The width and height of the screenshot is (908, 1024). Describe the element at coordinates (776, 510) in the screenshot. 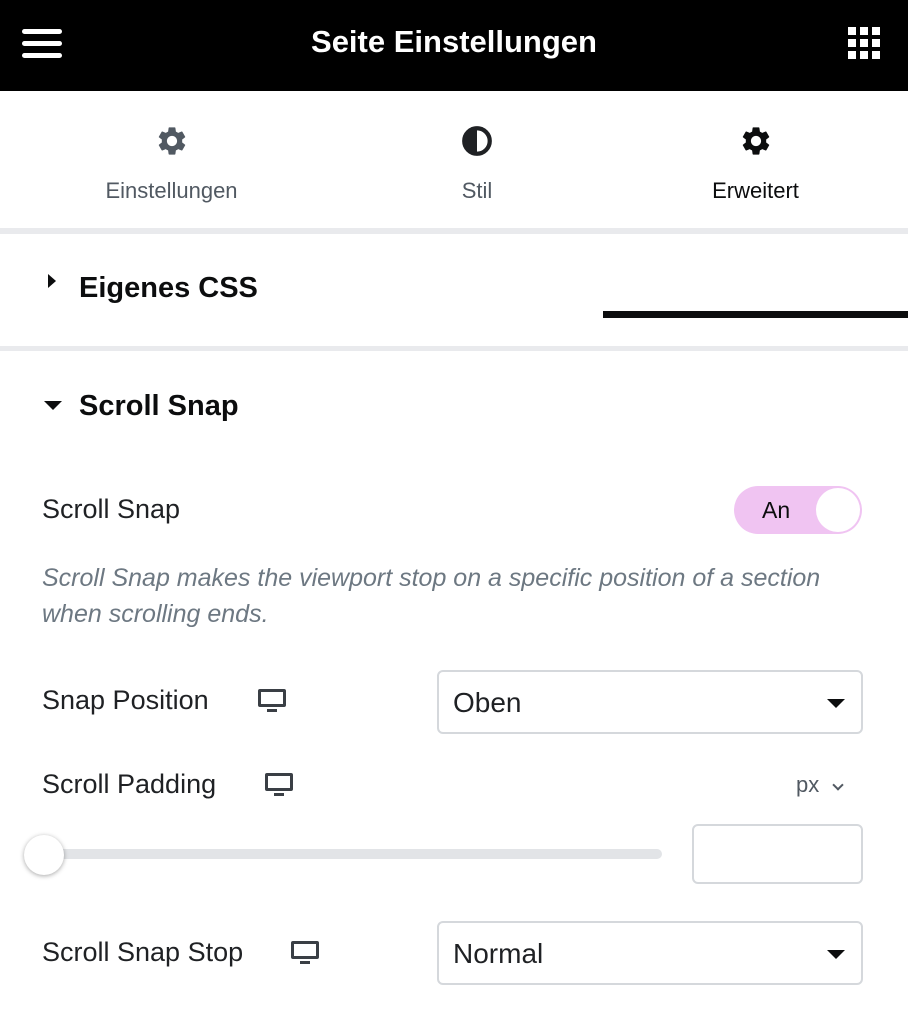

I see `toggle-label: An` at that location.